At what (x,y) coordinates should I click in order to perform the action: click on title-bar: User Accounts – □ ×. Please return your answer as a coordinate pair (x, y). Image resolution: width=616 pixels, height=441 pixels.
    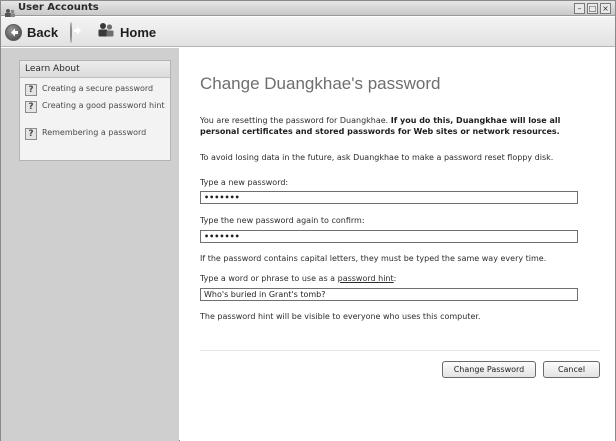
    Looking at the image, I should click on (308, 9).